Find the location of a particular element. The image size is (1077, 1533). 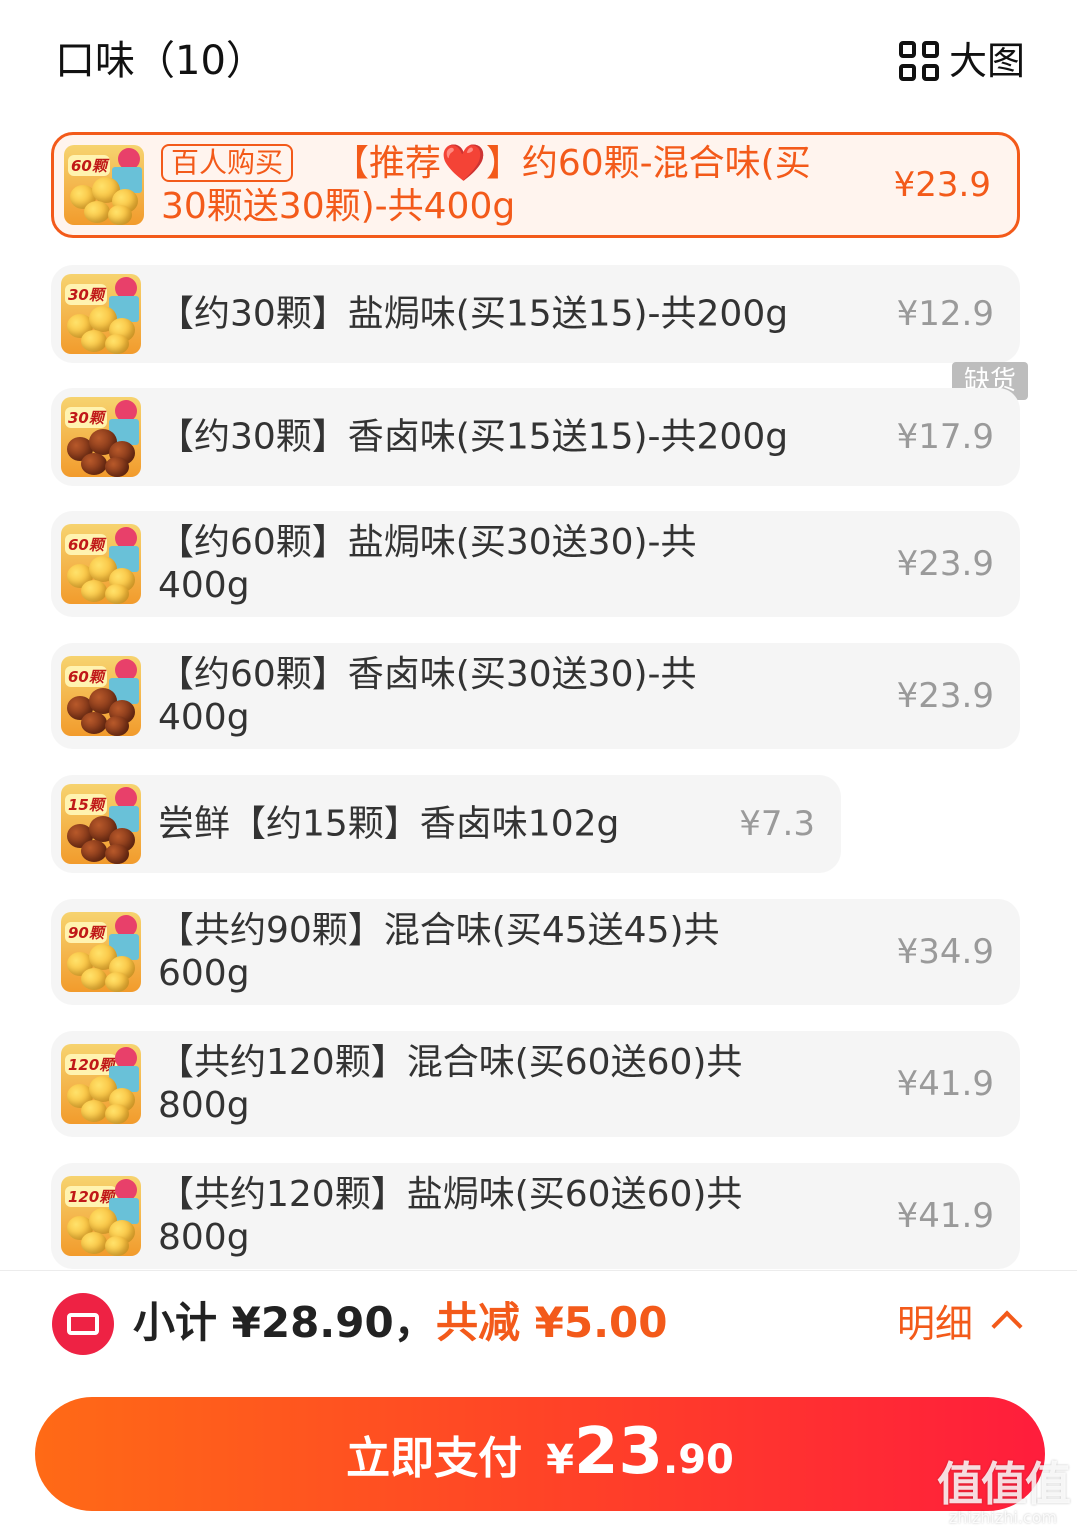

pay-amount-integer: 23 is located at coordinates (618, 1452).